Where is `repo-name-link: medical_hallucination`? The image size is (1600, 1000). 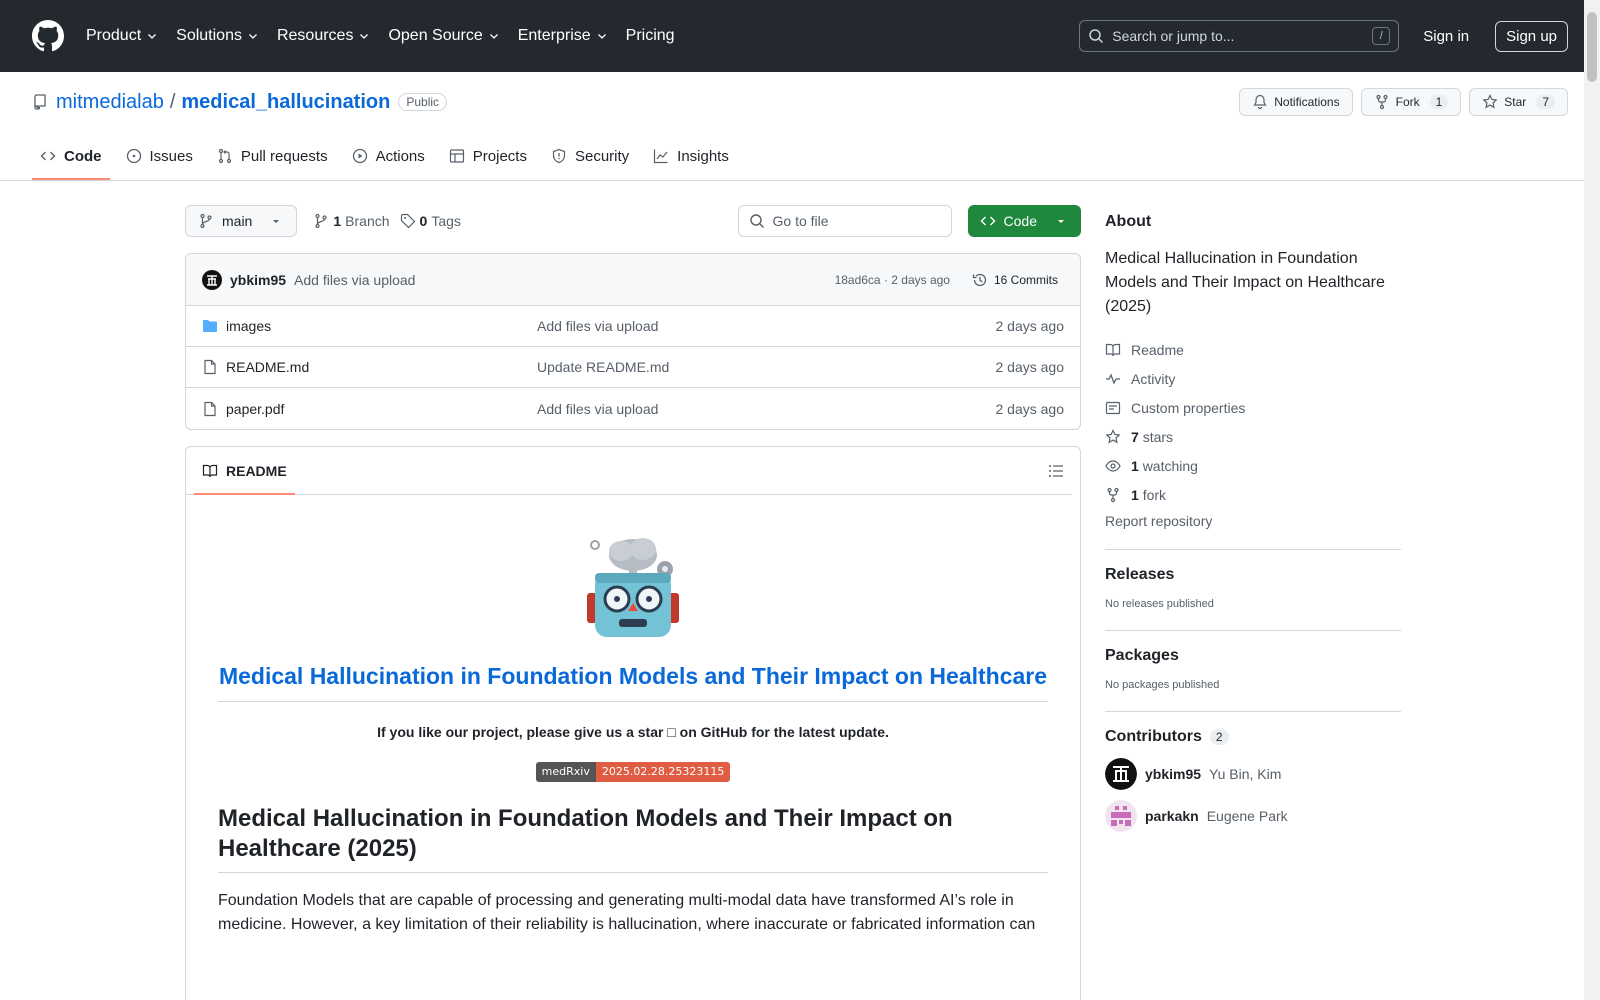
repo-name-link: medical_hallucination is located at coordinates (285, 102).